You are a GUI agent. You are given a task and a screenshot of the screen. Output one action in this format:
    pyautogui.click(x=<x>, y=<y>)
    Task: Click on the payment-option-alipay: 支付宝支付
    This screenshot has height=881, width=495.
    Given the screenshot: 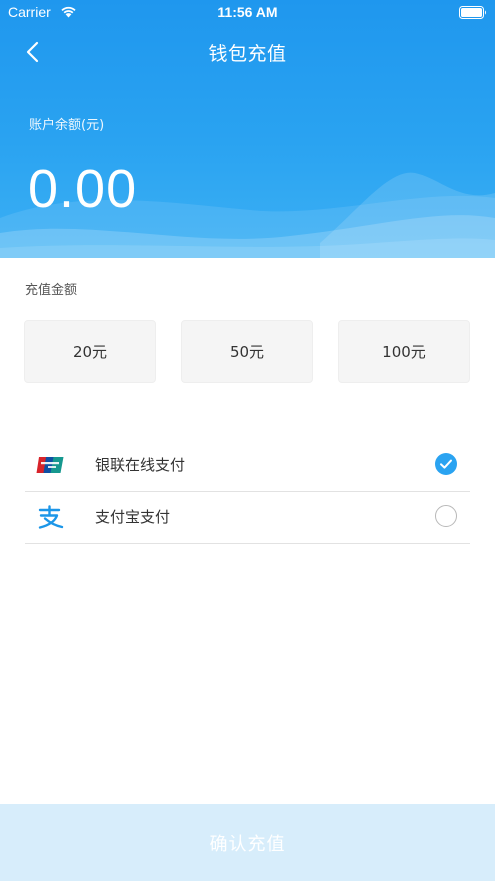 What is the action you would take?
    pyautogui.click(x=247, y=517)
    